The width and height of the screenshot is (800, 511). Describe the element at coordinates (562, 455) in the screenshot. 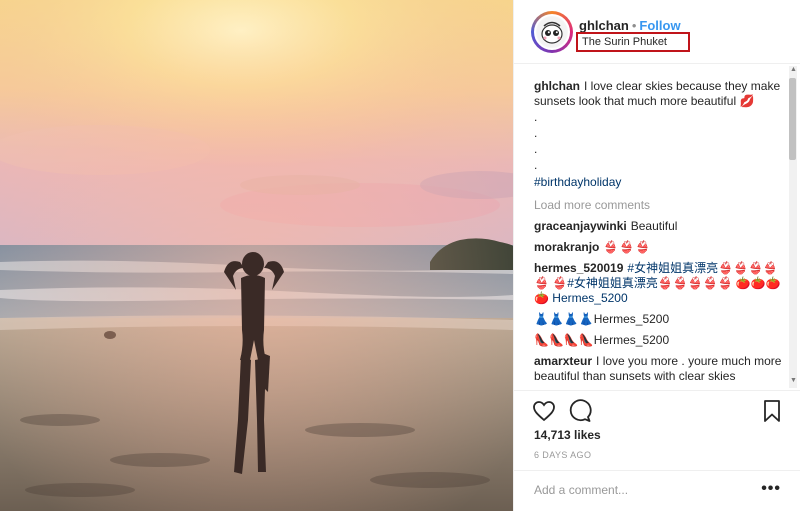

I see `post-timestamp: 6 DAYS AGO` at that location.